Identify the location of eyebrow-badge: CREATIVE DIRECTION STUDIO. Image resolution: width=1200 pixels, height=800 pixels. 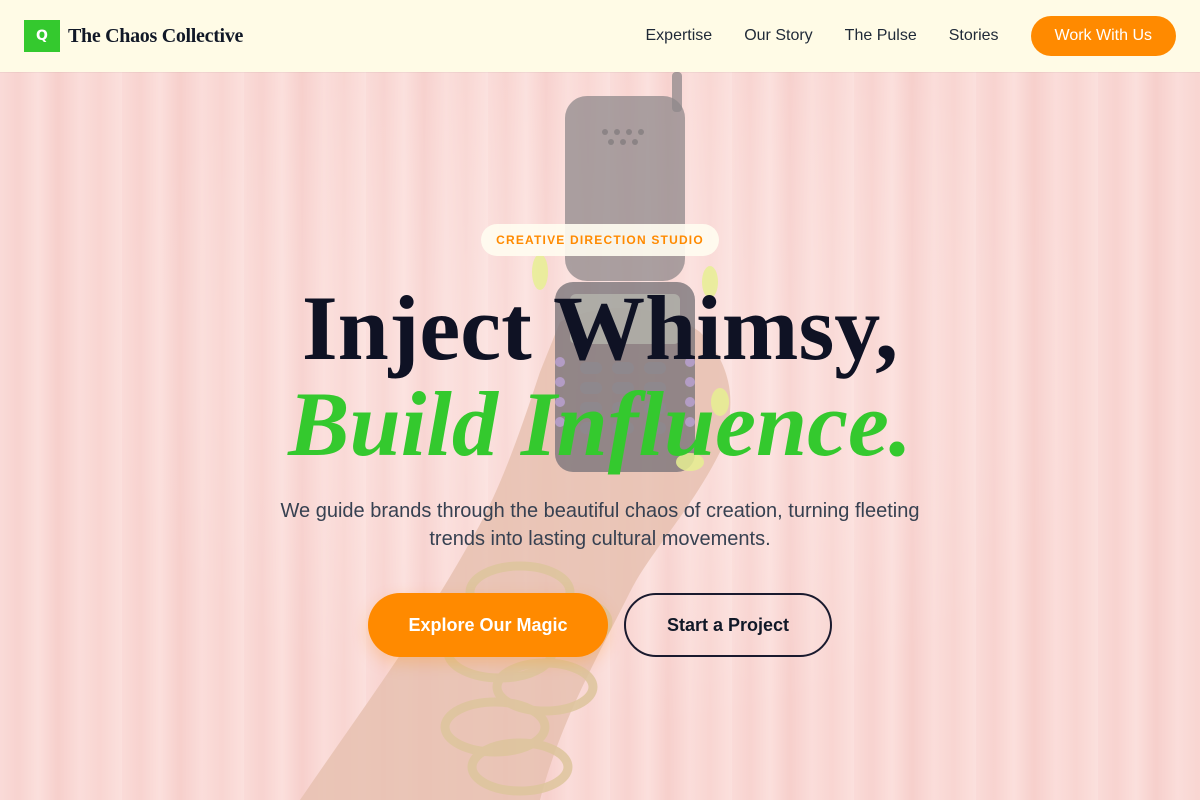
(600, 240).